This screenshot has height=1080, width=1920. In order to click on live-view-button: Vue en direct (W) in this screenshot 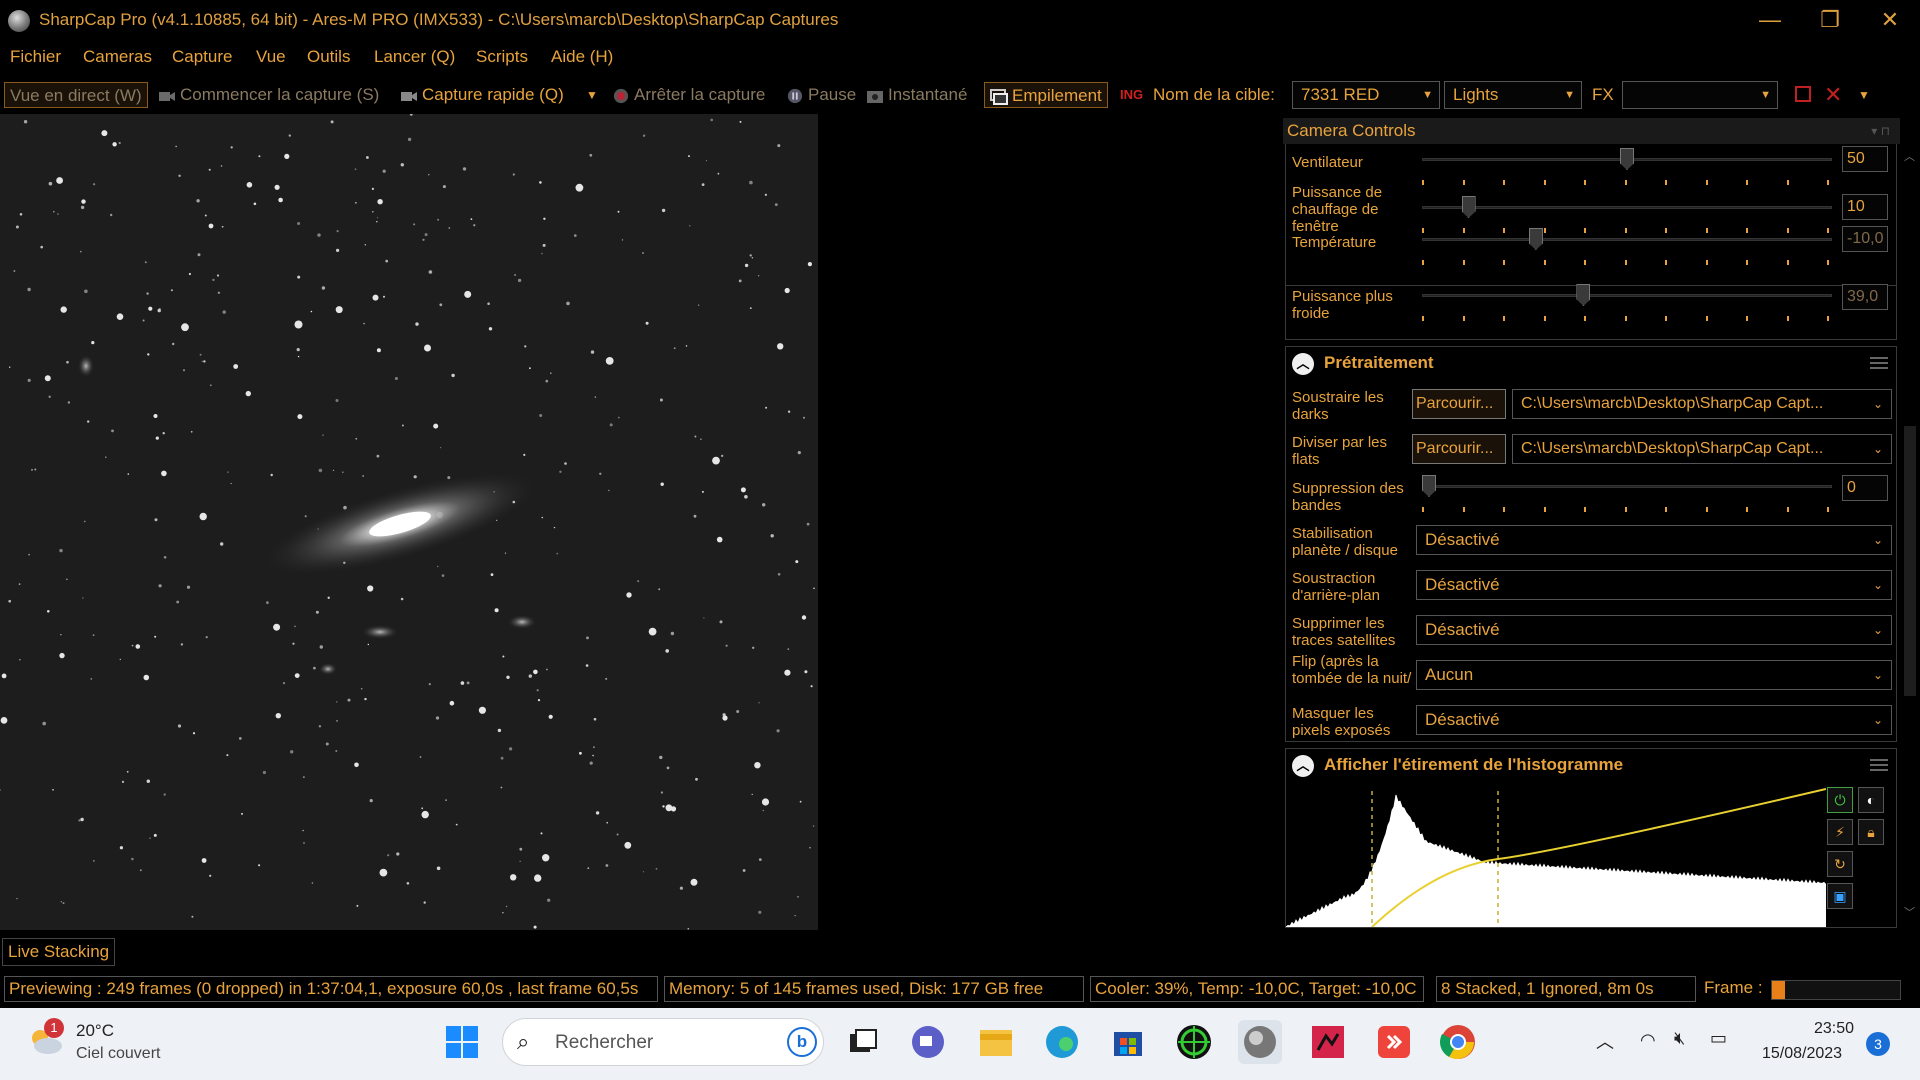, I will do `click(76, 95)`.